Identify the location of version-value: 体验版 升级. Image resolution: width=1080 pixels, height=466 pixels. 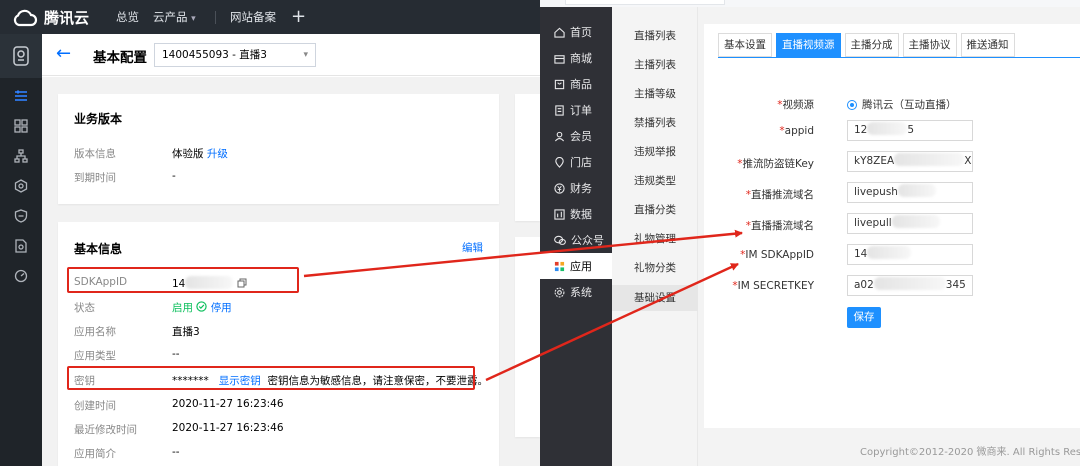
(200, 153).